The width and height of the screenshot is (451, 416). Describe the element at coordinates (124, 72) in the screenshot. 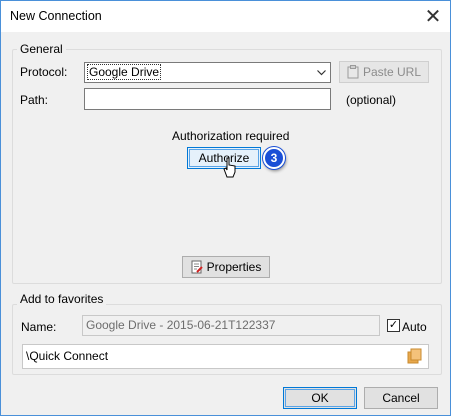

I see `protocol-value: Google Drive` at that location.